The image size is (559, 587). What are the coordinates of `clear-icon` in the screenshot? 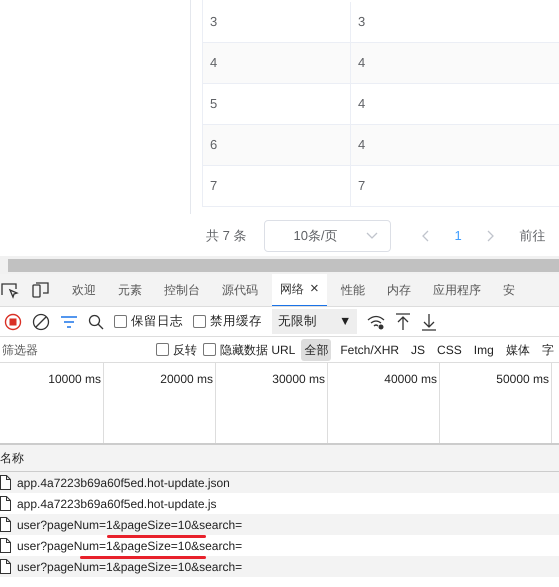 It's located at (41, 321).